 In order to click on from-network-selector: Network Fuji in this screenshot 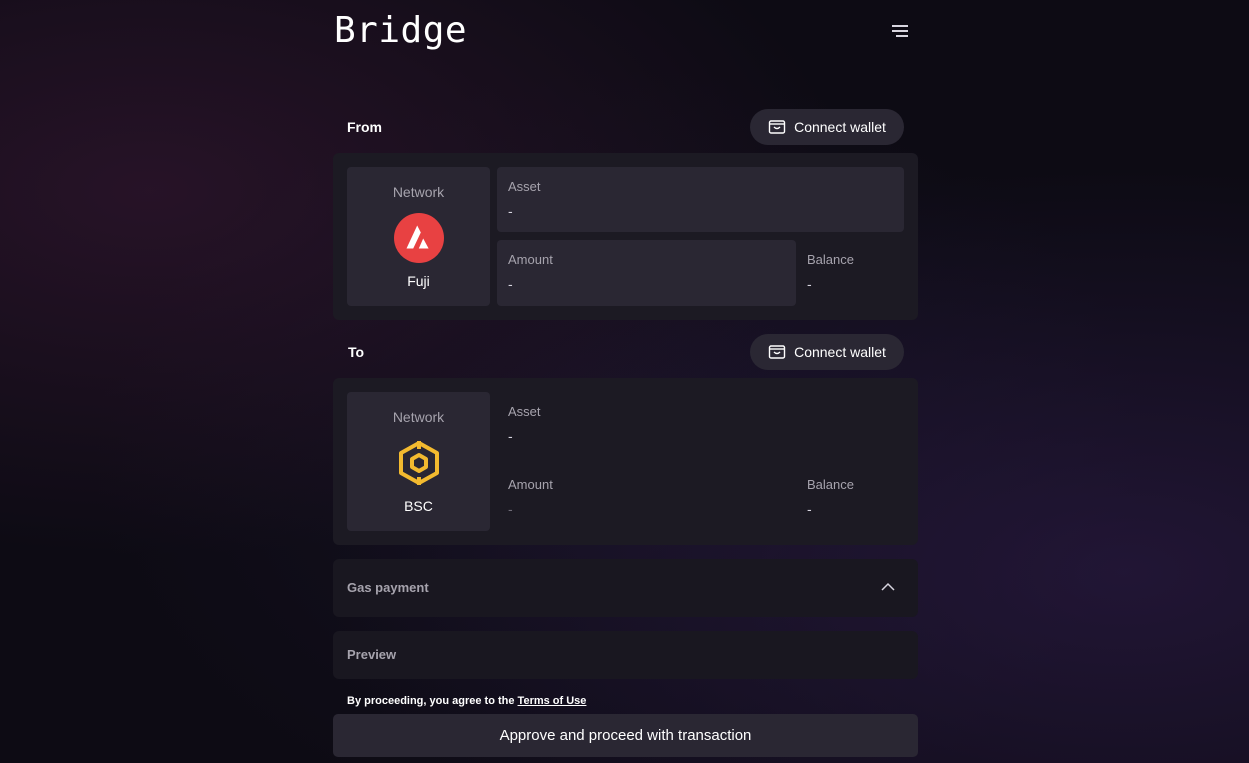, I will do `click(418, 236)`.